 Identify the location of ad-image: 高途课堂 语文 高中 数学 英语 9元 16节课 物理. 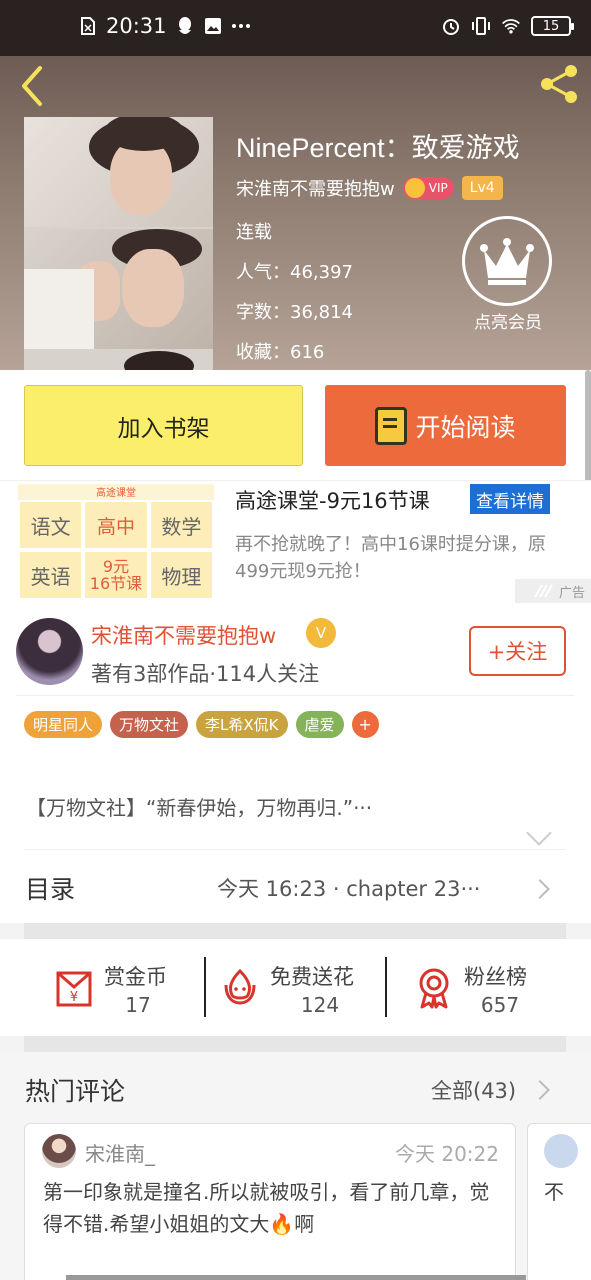
(116, 542).